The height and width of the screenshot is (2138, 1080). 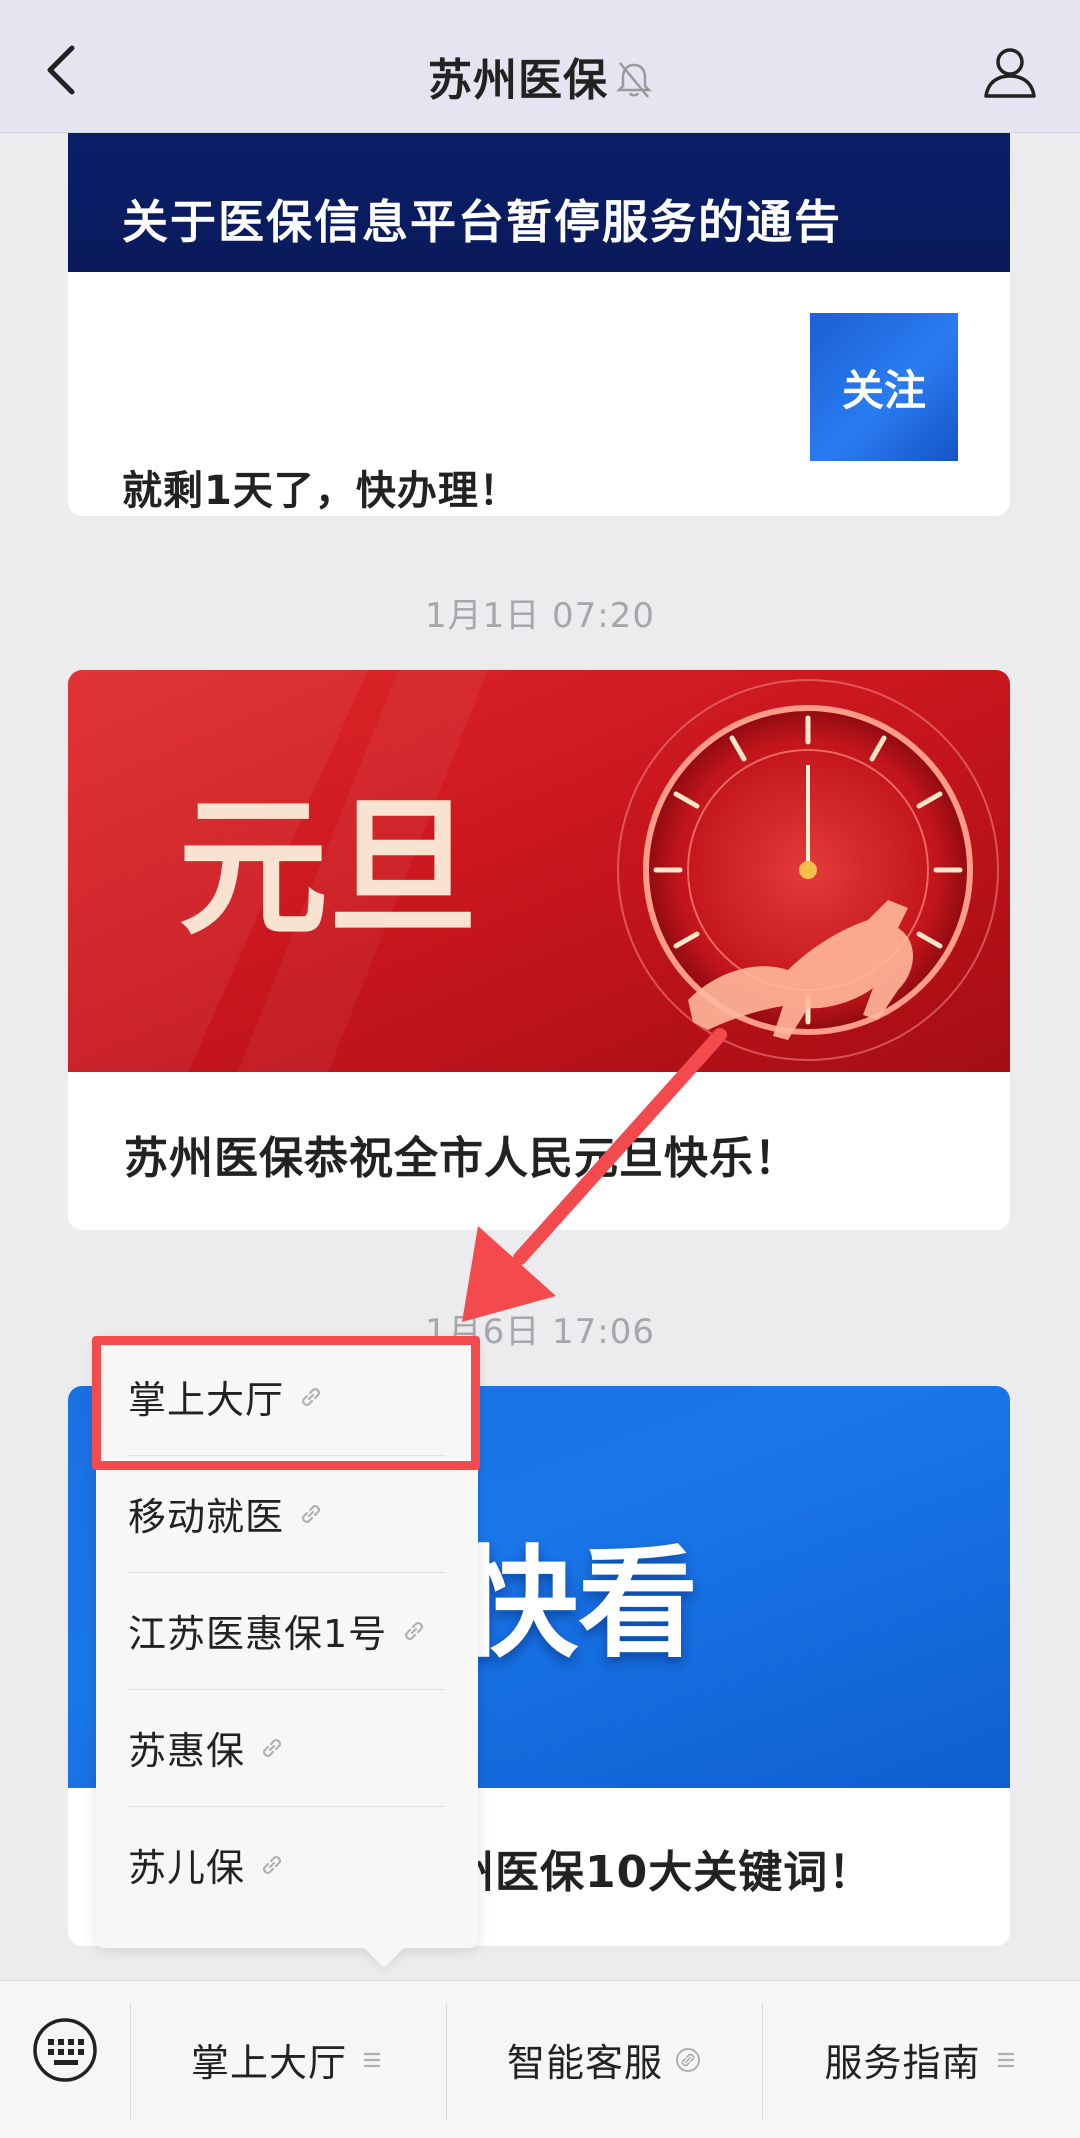 I want to click on hero-calligraphy: 元旦, so click(x=328, y=868).